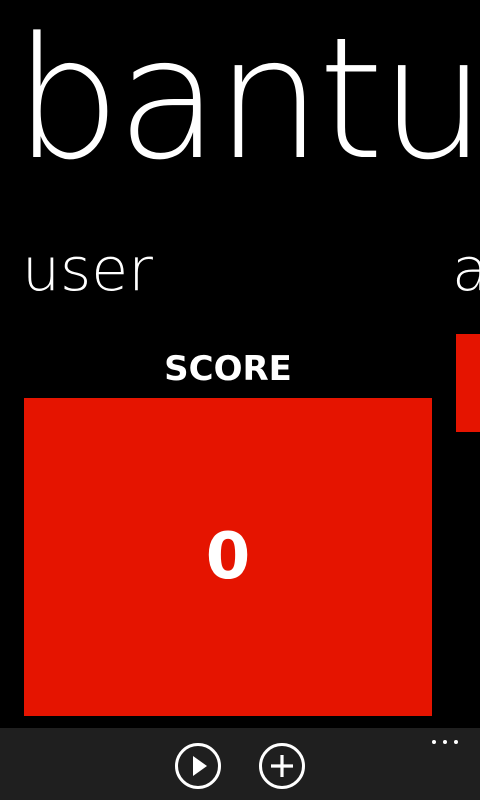  I want to click on score-value: 0, so click(228, 557).